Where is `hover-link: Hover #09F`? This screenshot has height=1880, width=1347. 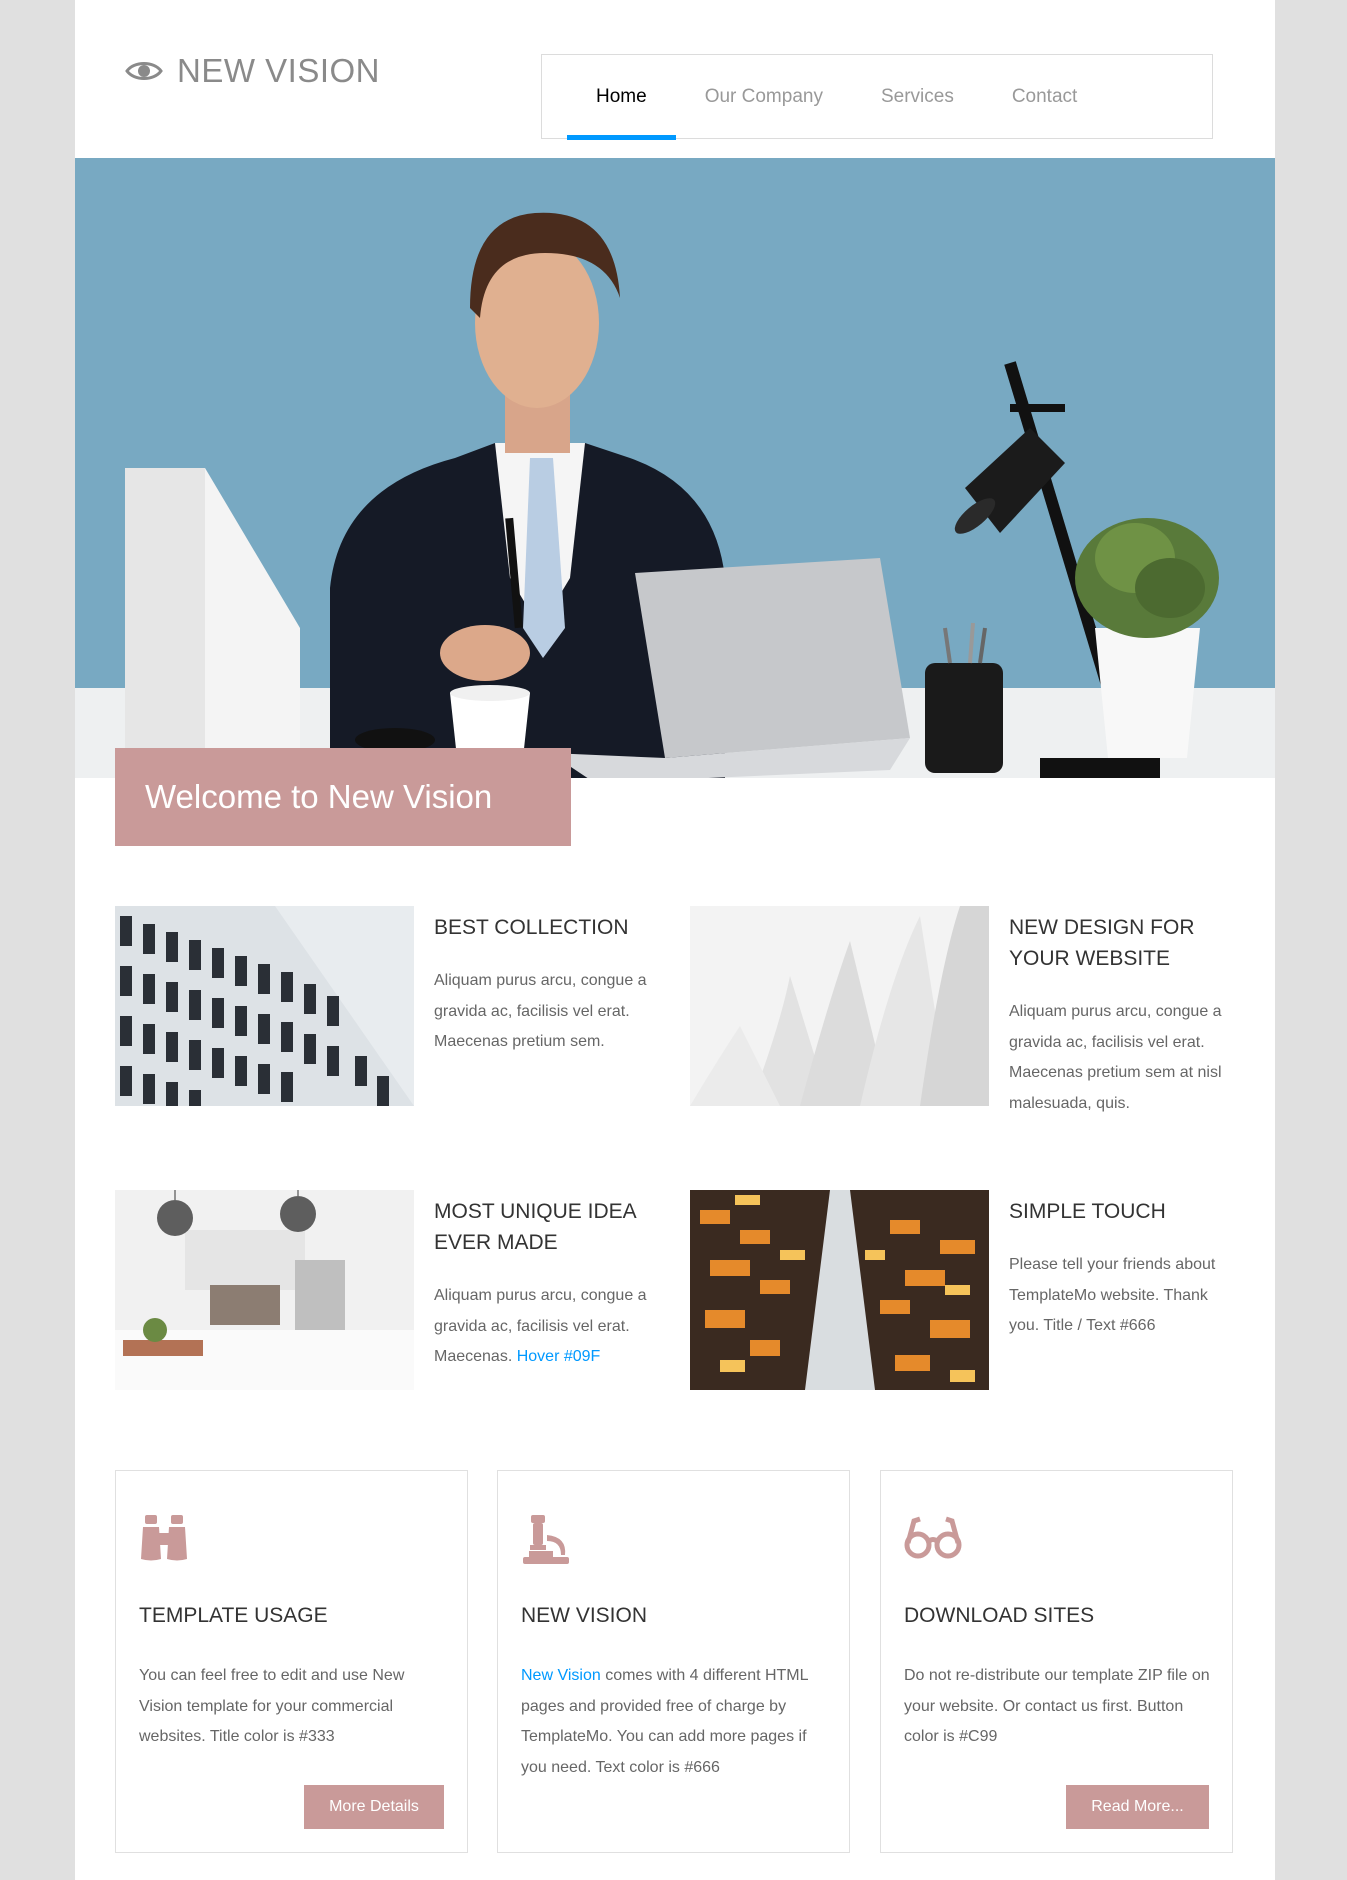
hover-link: Hover #09F is located at coordinates (559, 1356).